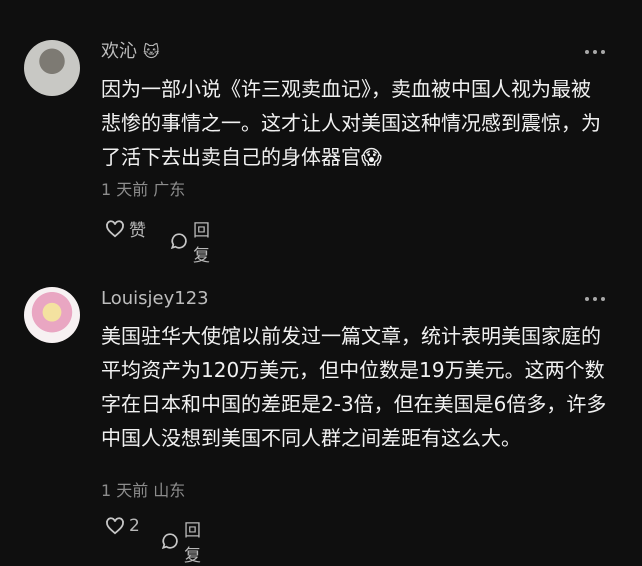 The image size is (642, 566). I want to click on like-button: 赞, so click(125, 228).